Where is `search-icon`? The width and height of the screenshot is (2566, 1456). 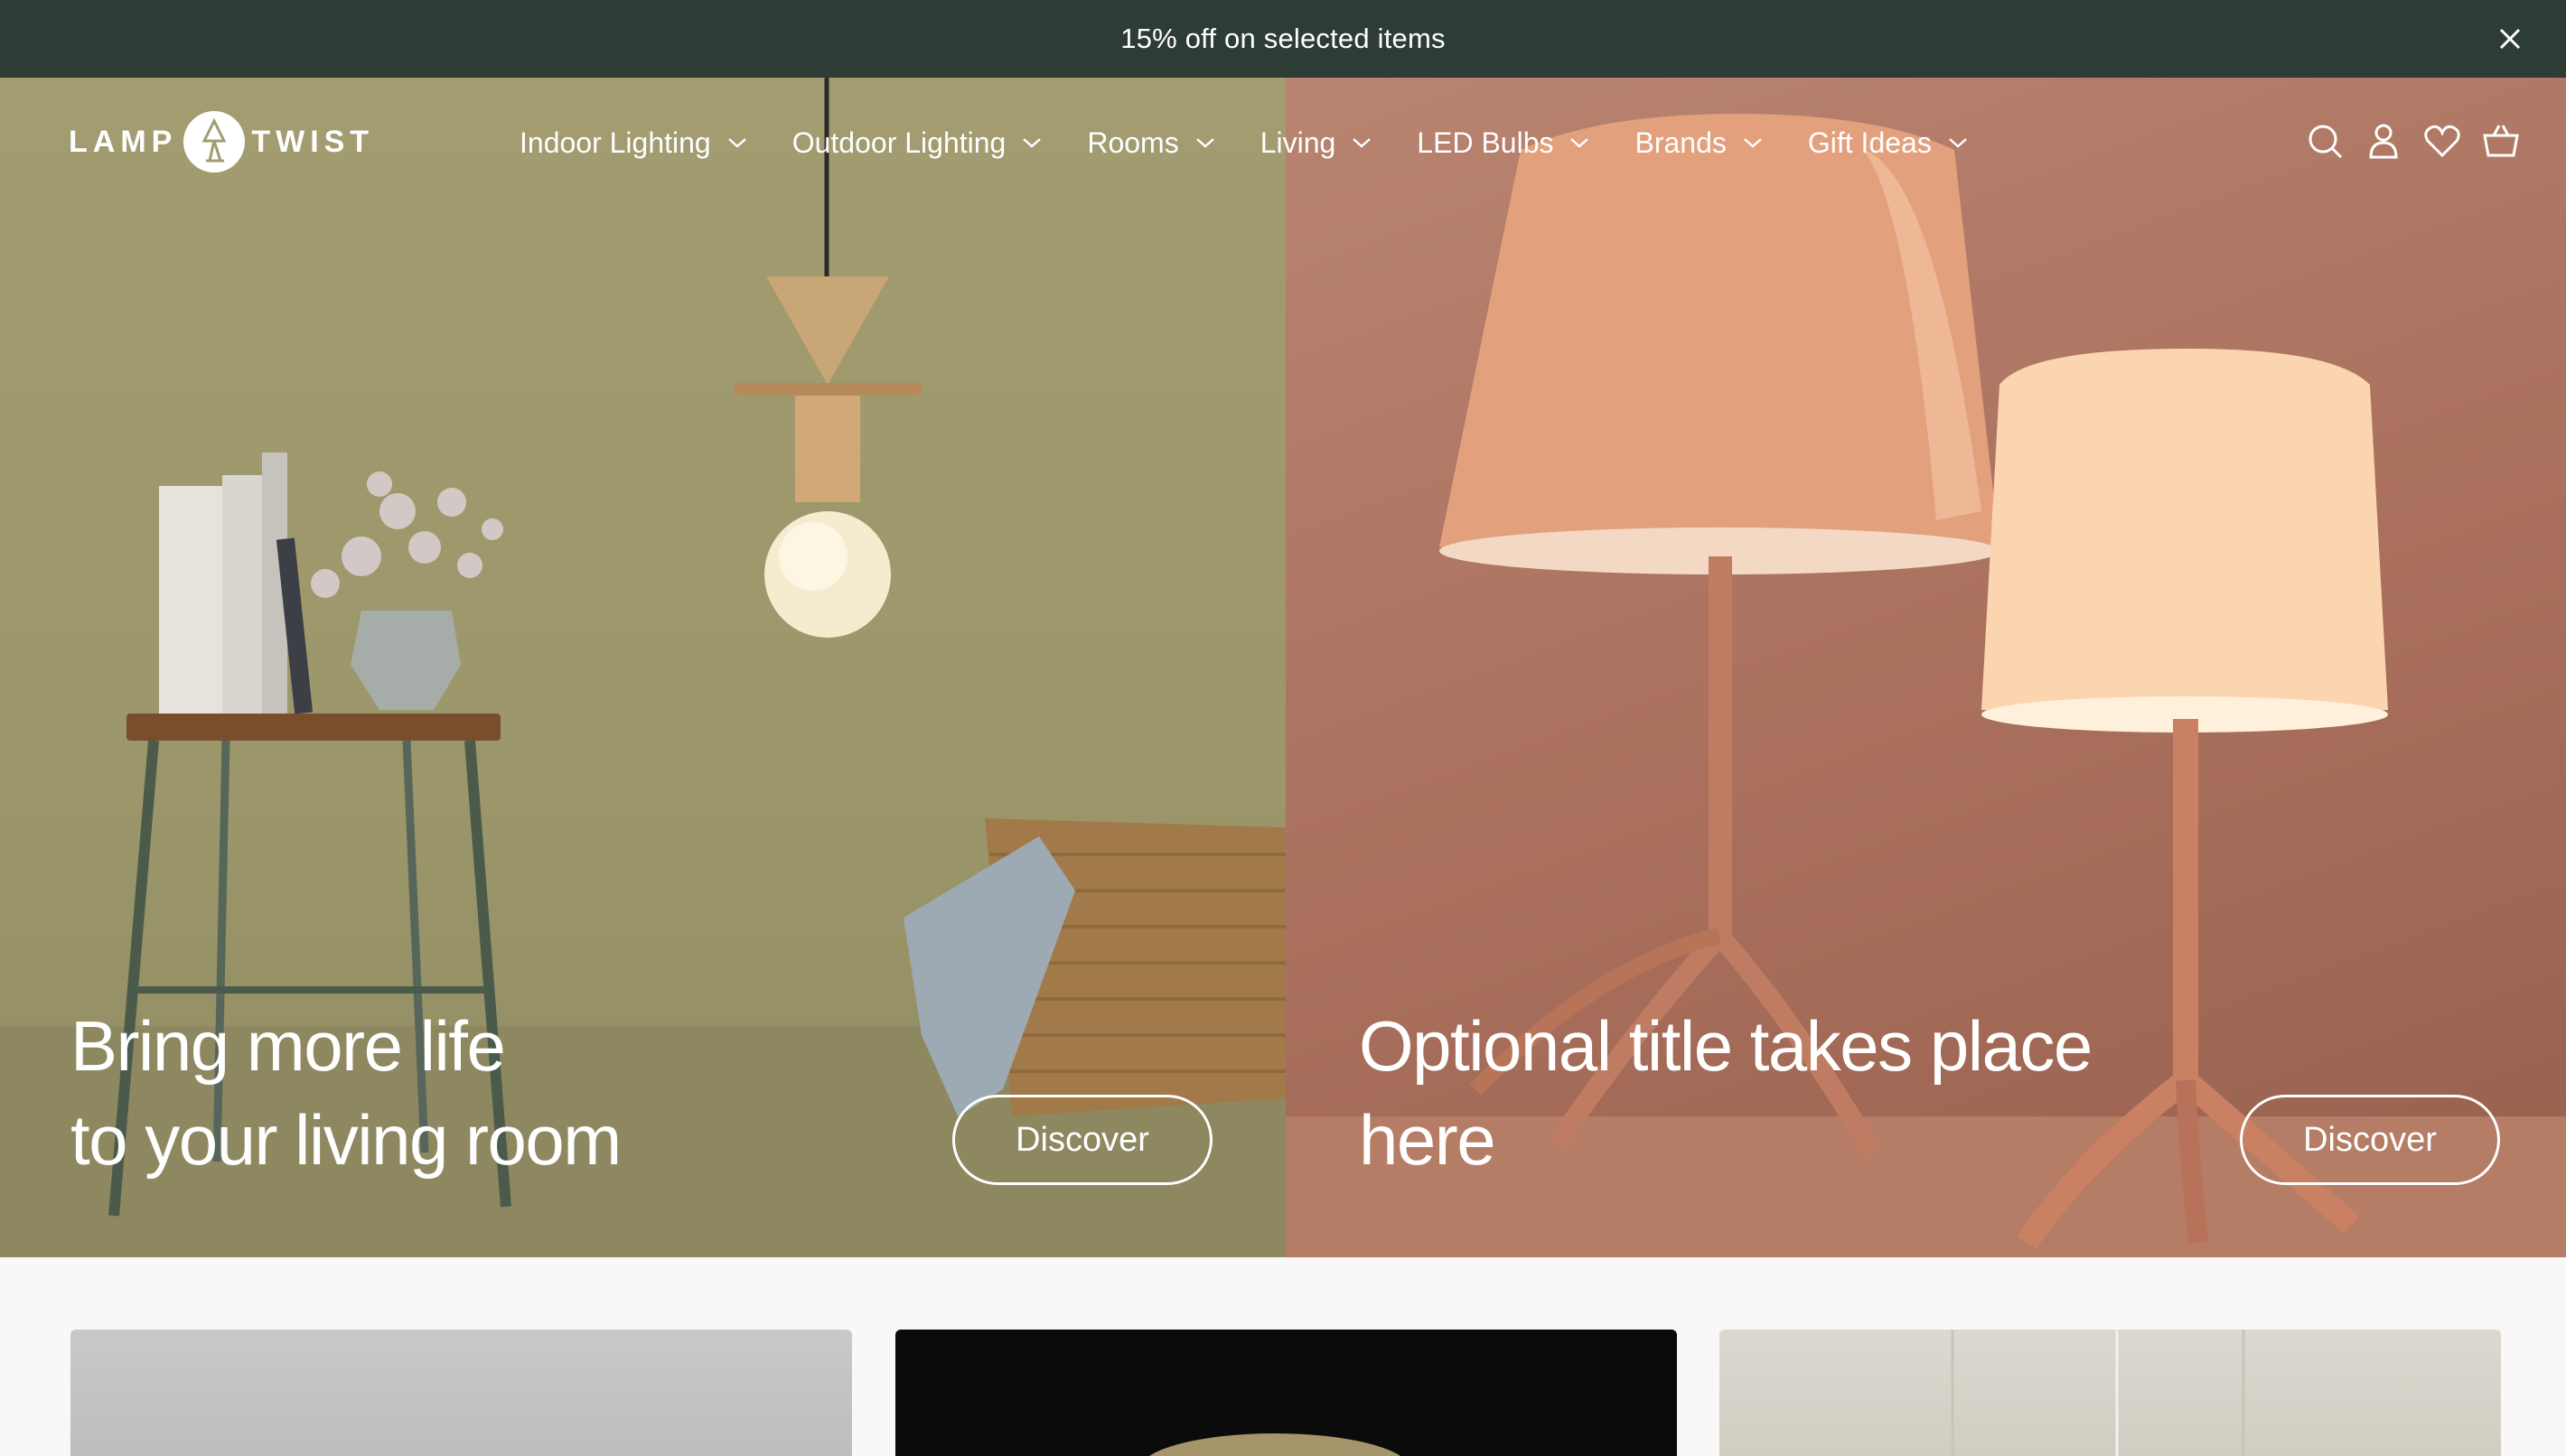
search-icon is located at coordinates (2325, 141).